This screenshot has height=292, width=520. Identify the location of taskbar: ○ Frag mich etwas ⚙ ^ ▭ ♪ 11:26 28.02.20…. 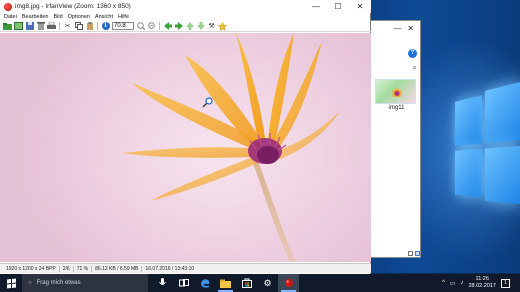
(260, 283).